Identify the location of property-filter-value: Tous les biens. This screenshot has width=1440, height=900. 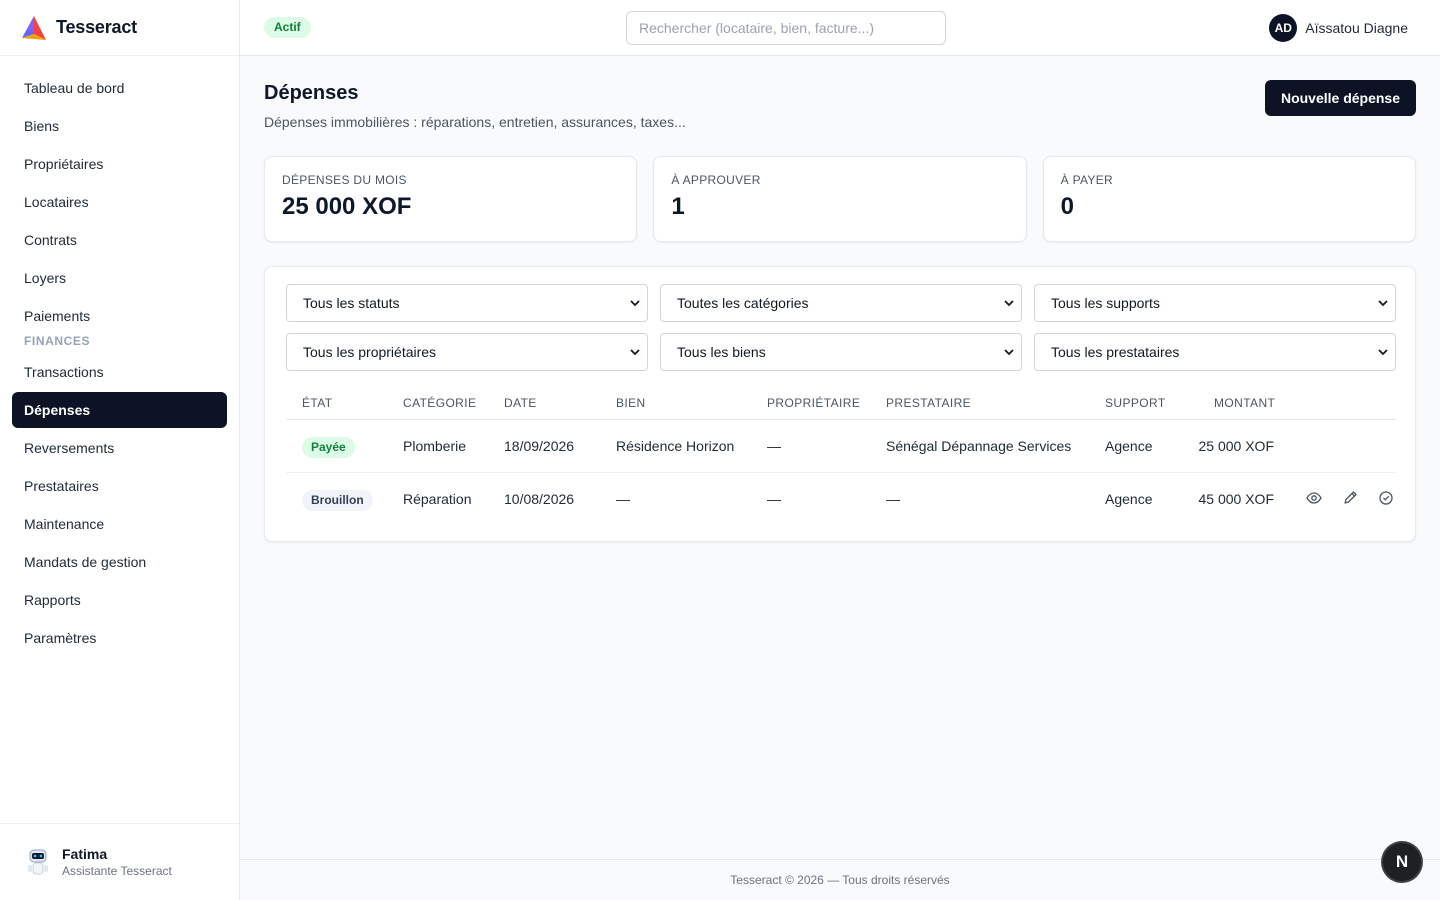
(721, 352).